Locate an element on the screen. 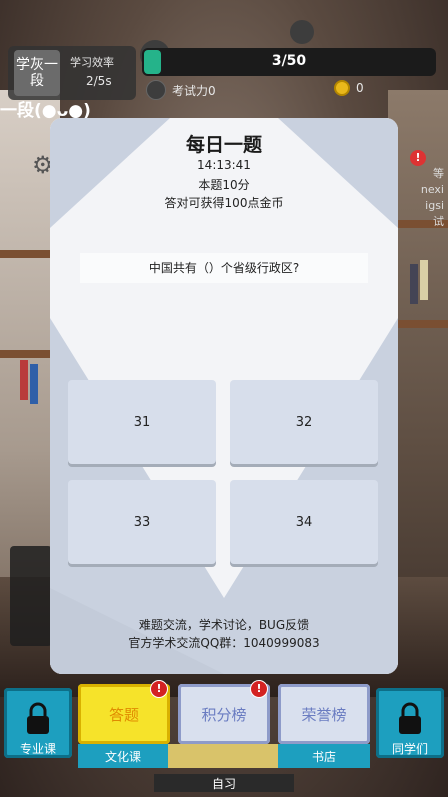  bookstore-label: 书店 is located at coordinates (323, 756).